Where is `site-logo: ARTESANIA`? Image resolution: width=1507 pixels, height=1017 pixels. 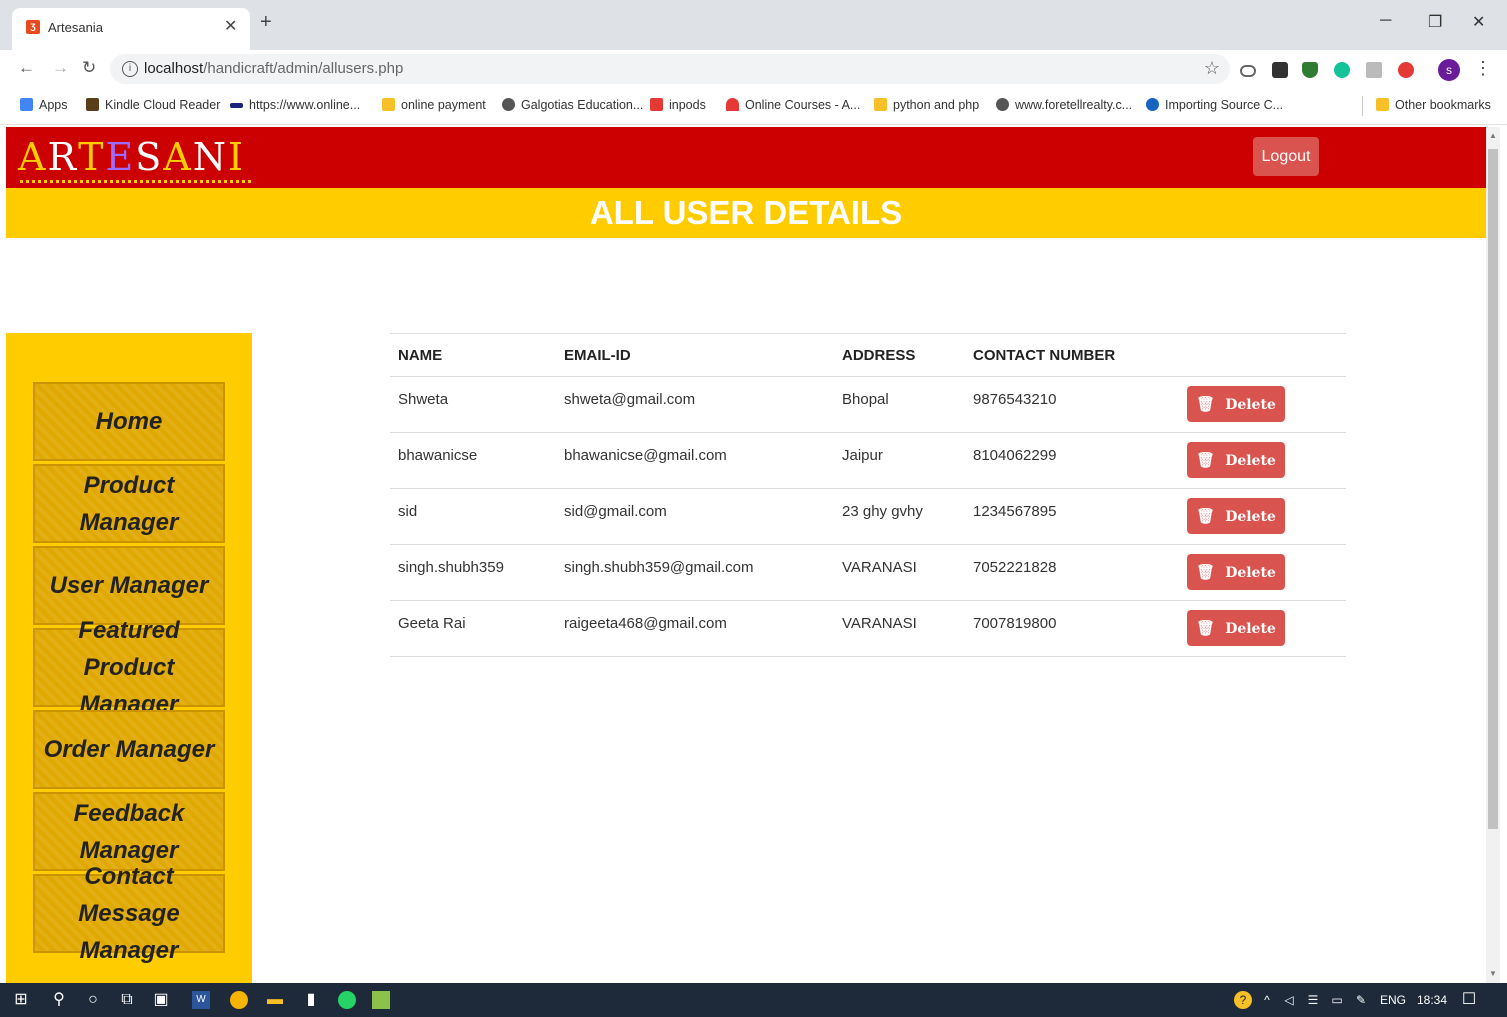
site-logo: ARTESANIA is located at coordinates (146, 157).